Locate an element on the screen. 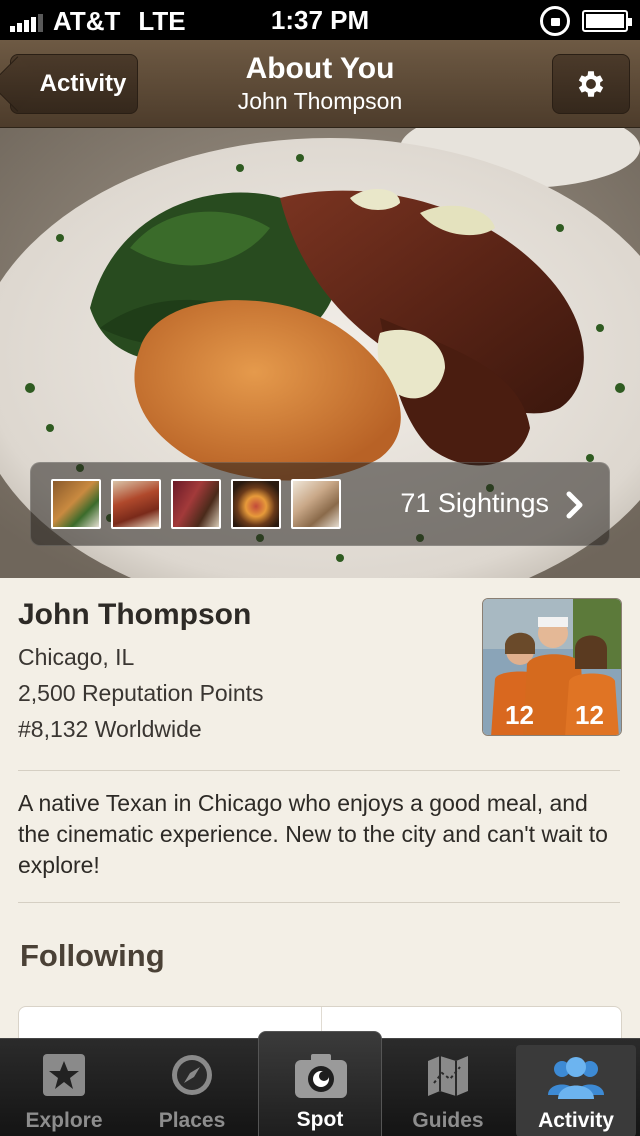 This screenshot has width=640, height=1136. sightings-bar: 71 Sightings is located at coordinates (320, 504).